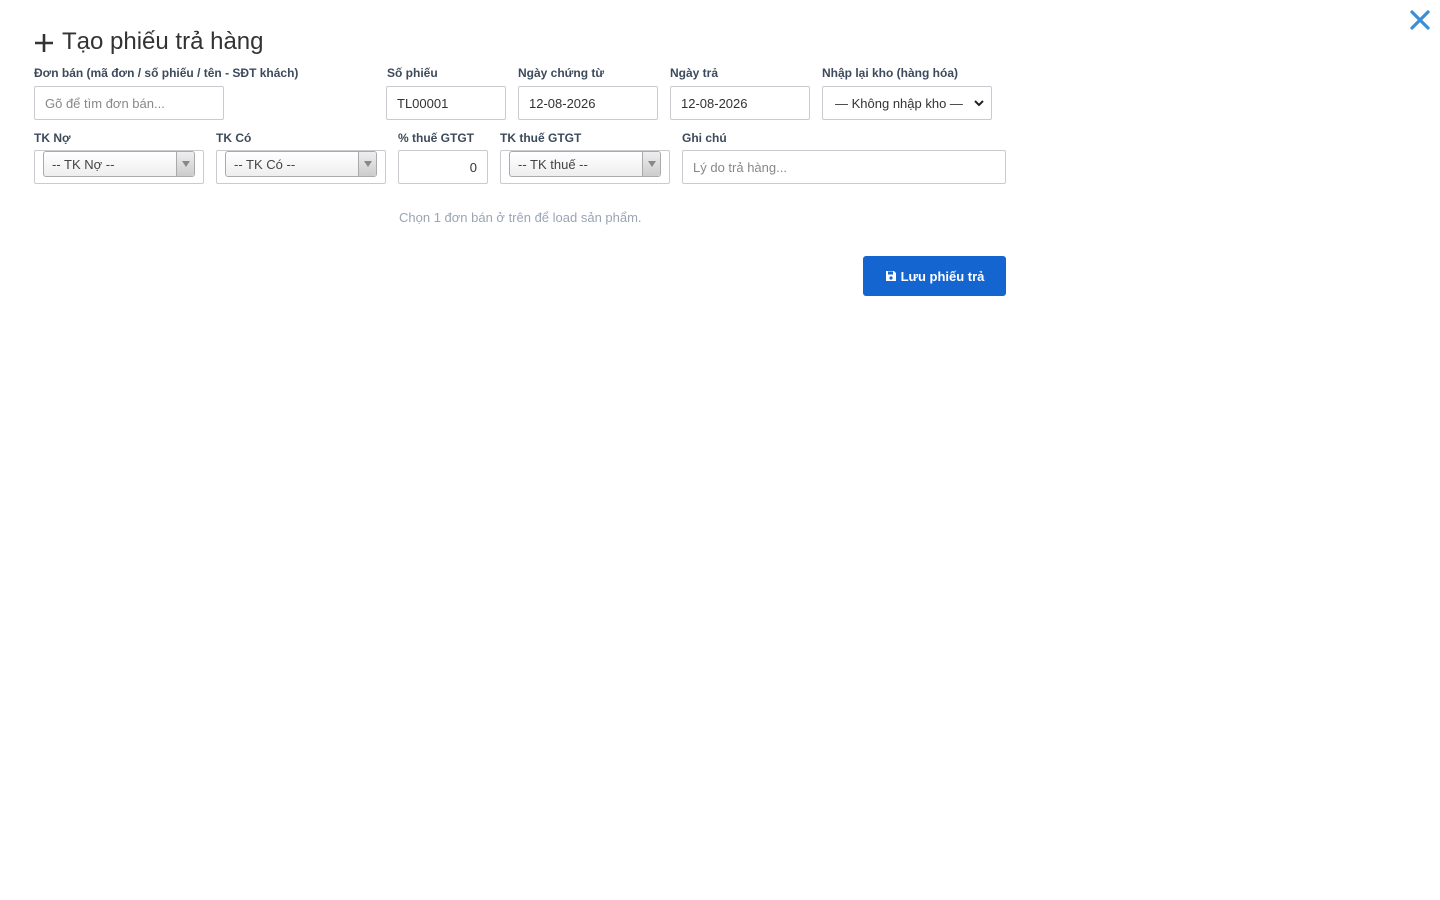  I want to click on restock-label: Nhập lại kho (hàng hóa), so click(890, 73).